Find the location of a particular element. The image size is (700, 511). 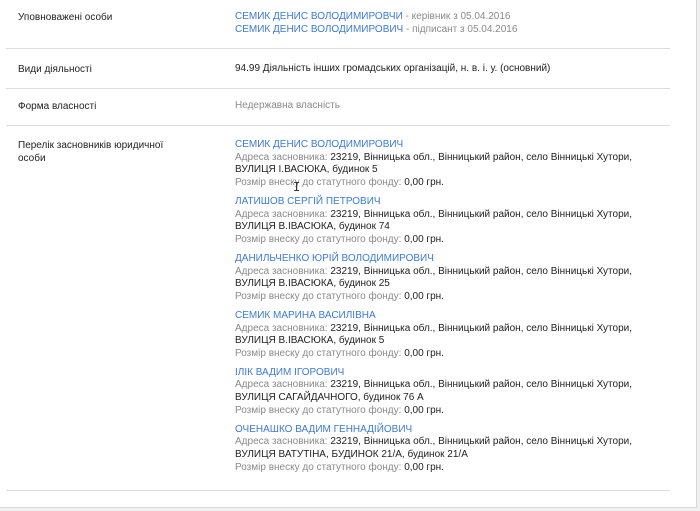

founder-name-link: ЛАТИШОВ СЕРГІЙ ПЕТРОВИЧ is located at coordinates (308, 201).